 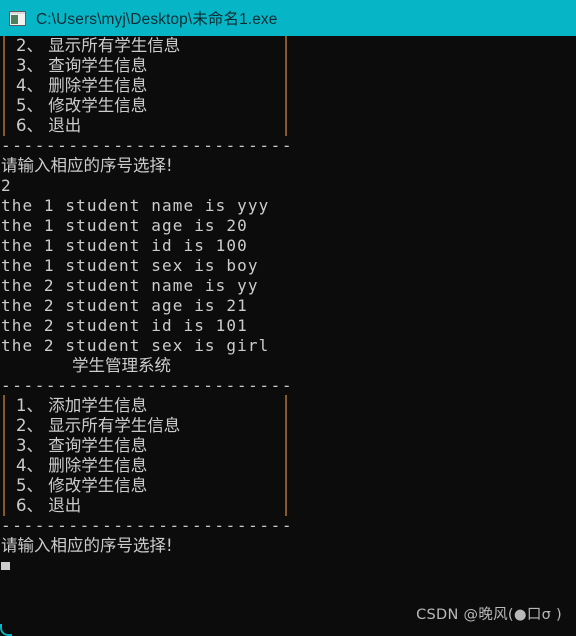 I want to click on menu-item-exit: 6、 退出, so click(x=49, y=505).